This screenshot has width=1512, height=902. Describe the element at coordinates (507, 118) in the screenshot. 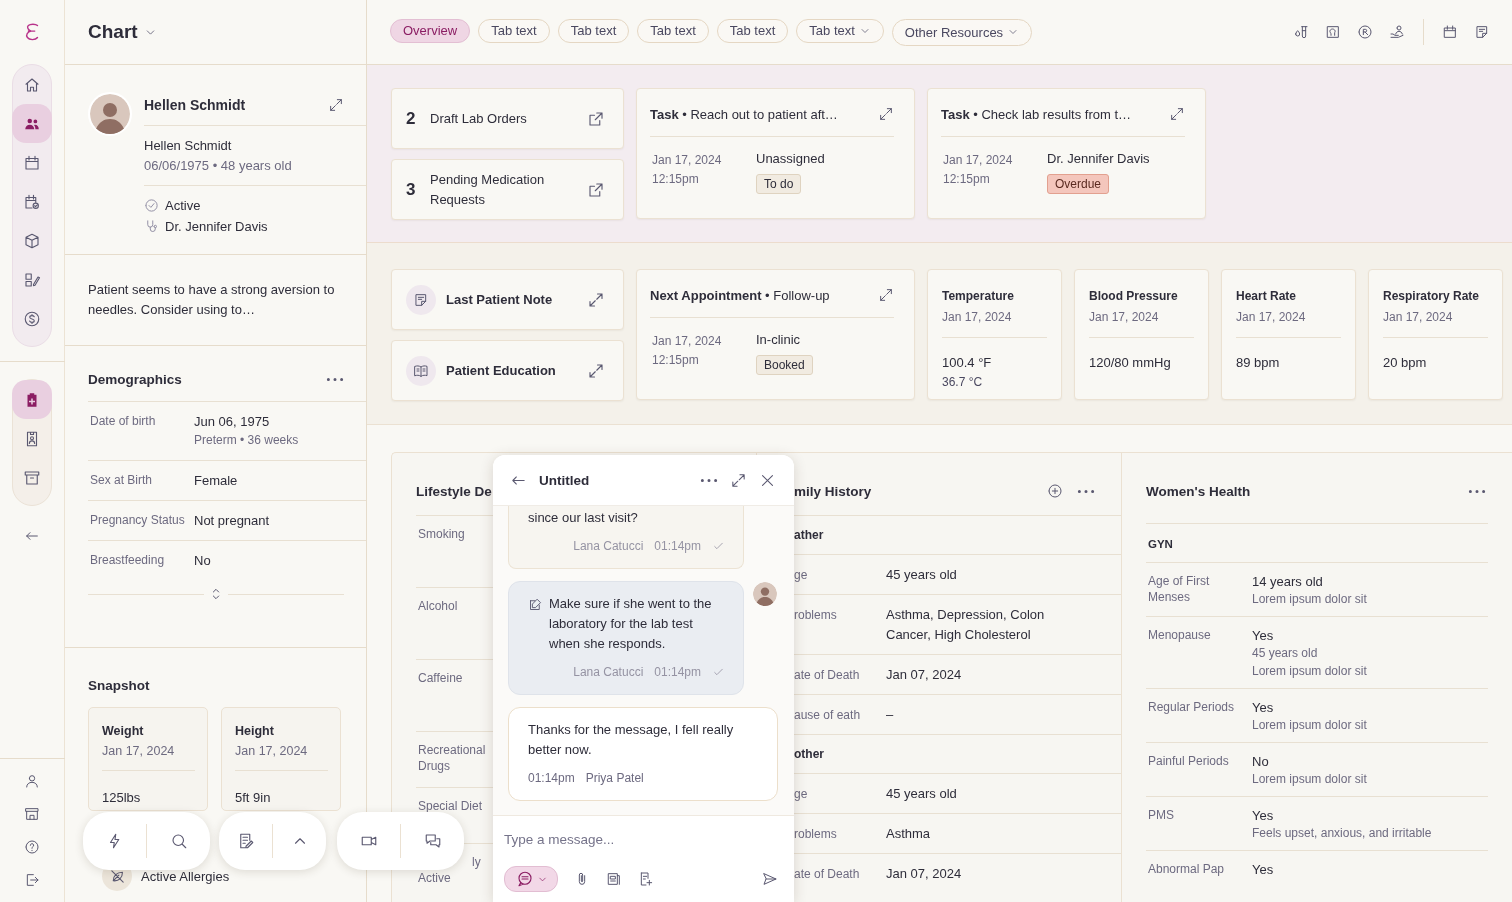

I see `count-card: 2 Draft Lab Orders` at that location.